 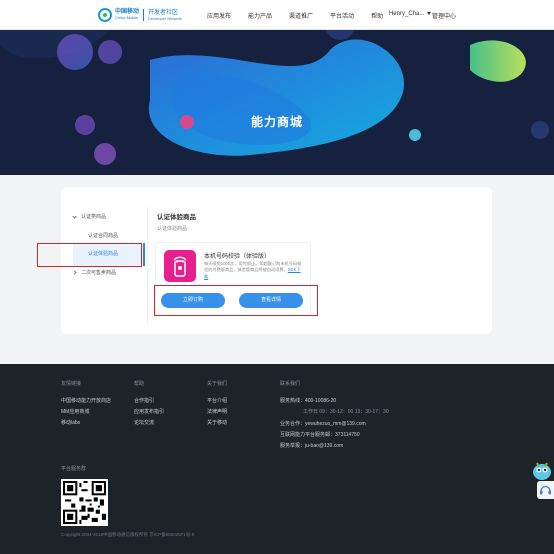 What do you see at coordinates (149, 411) in the screenshot?
I see `footer-link: 应用发布指引` at bounding box center [149, 411].